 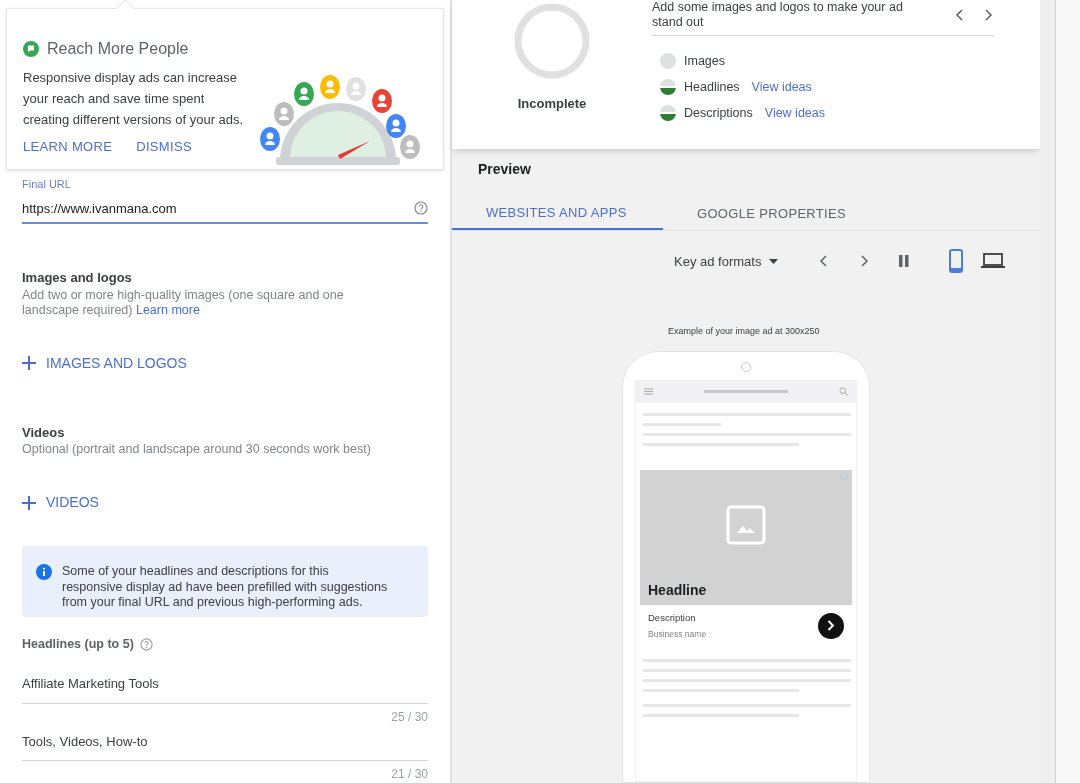 I want to click on ad-headline: Headline, so click(x=677, y=590).